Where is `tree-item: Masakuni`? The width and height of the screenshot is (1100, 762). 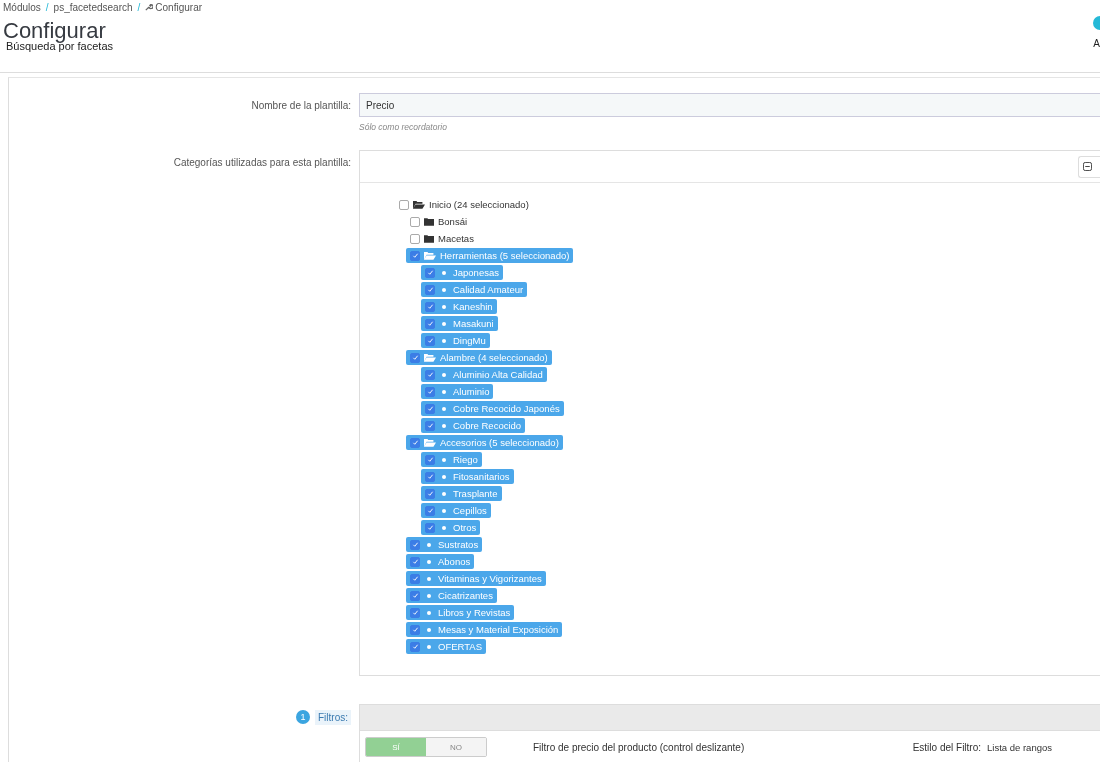
tree-item: Masakuni is located at coordinates (459, 323).